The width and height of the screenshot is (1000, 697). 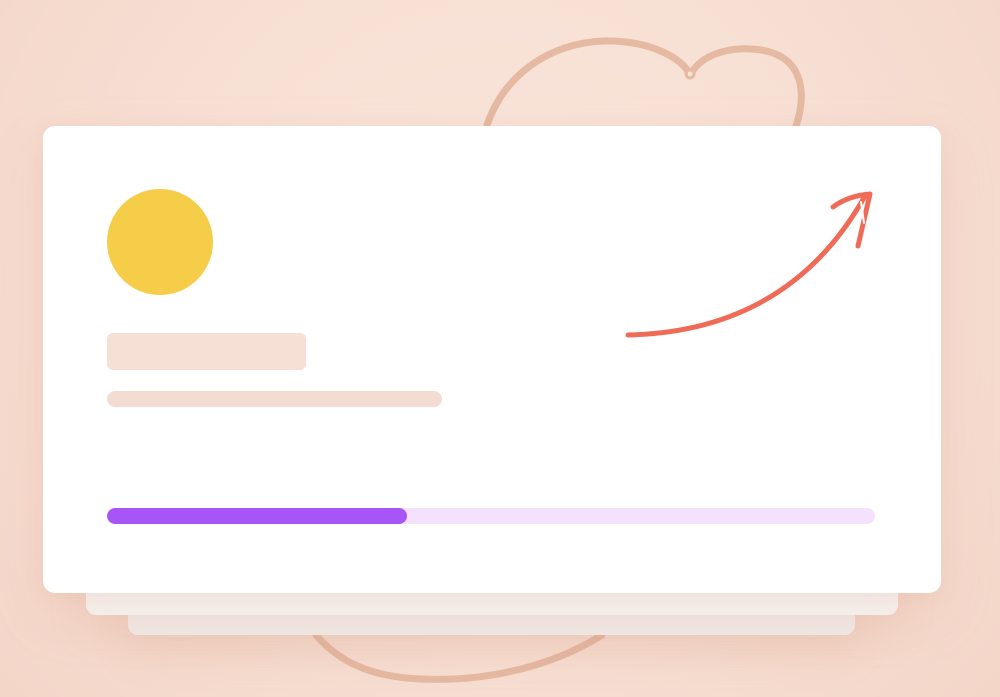 What do you see at coordinates (257, 516) in the screenshot?
I see `progress-fill` at bounding box center [257, 516].